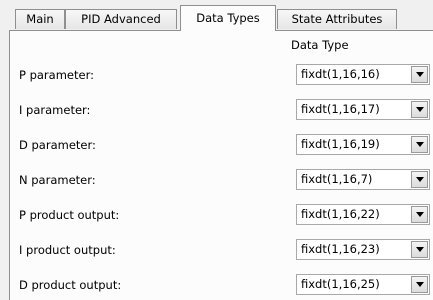  I want to click on row-label-d-product-output: D product output:, so click(70, 285).